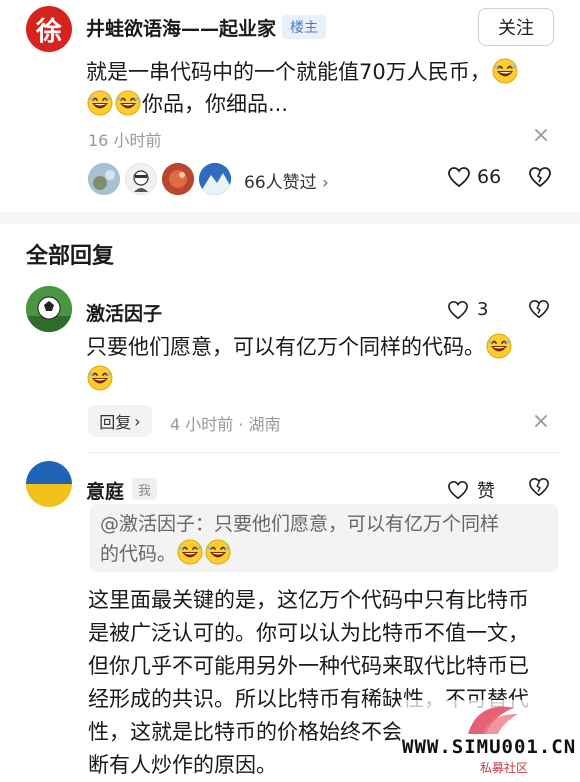 Image resolution: width=580 pixels, height=782 pixels. What do you see at coordinates (489, 177) in the screenshot?
I see `like-count: 66` at bounding box center [489, 177].